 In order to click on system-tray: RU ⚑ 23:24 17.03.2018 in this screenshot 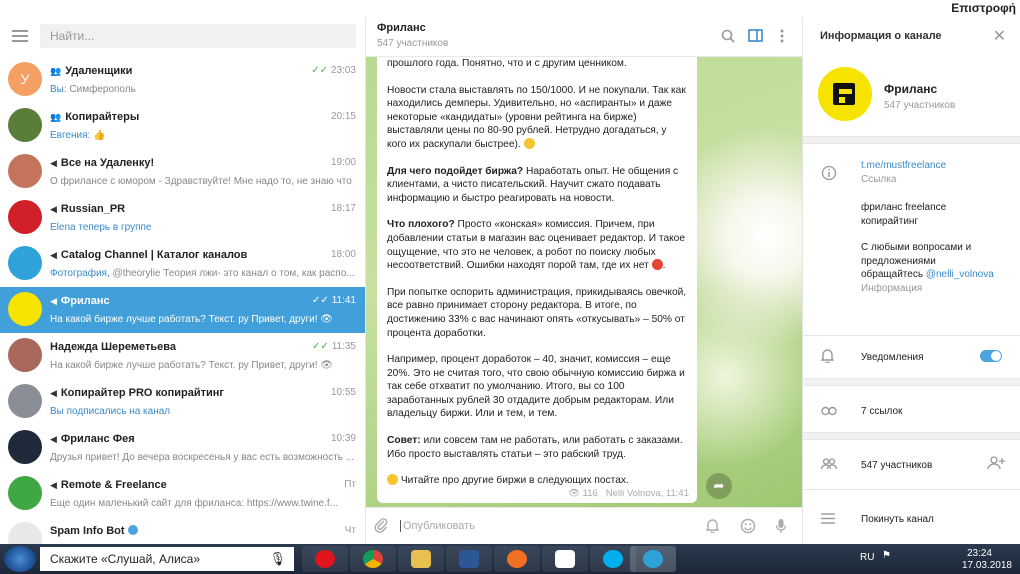, I will do `click(940, 559)`.